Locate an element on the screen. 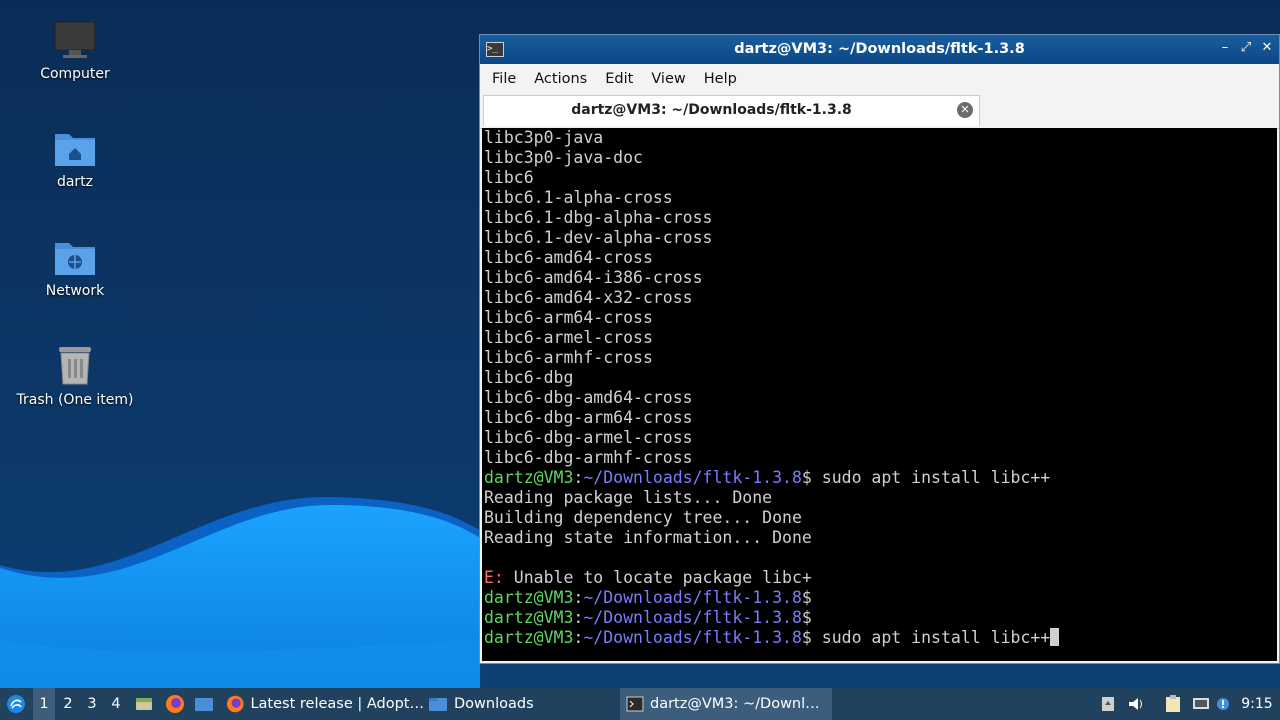 This screenshot has height=720, width=1280. desktop-icon-trash: Trash (One item) is located at coordinates (75, 376).